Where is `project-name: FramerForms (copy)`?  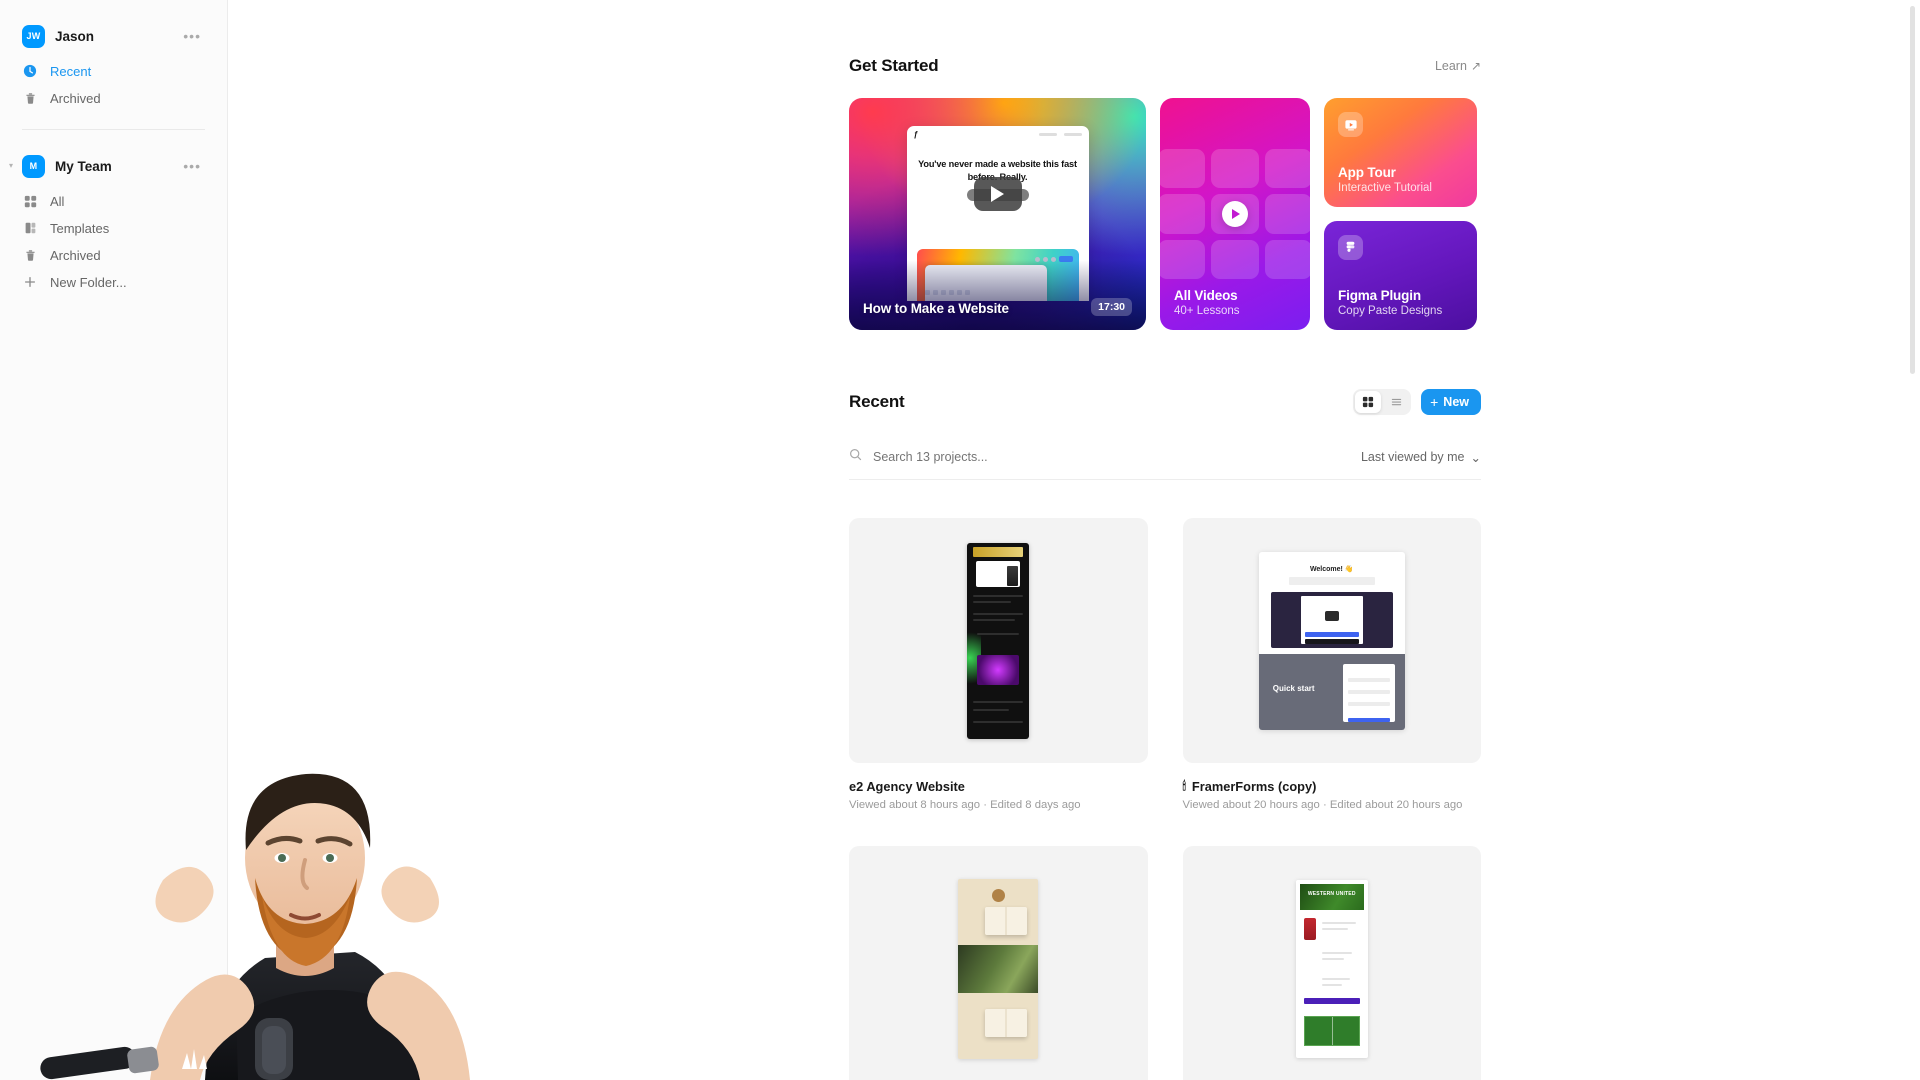 project-name: FramerForms (copy) is located at coordinates (1254, 786).